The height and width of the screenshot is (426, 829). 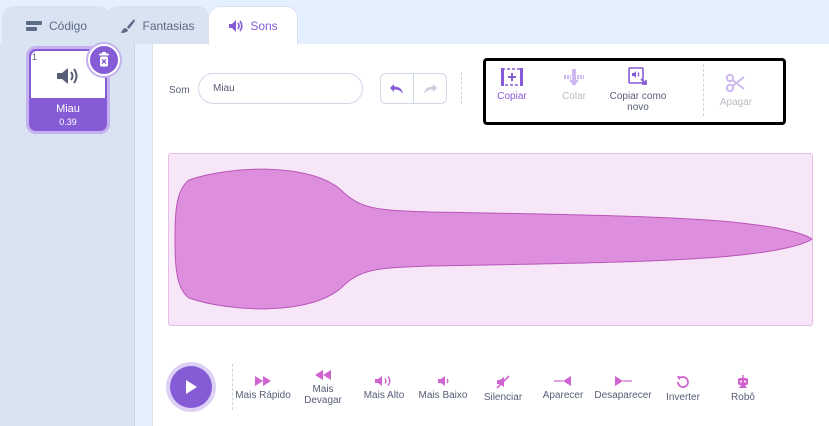 What do you see at coordinates (443, 381) in the screenshot?
I see `softer-icon` at bounding box center [443, 381].